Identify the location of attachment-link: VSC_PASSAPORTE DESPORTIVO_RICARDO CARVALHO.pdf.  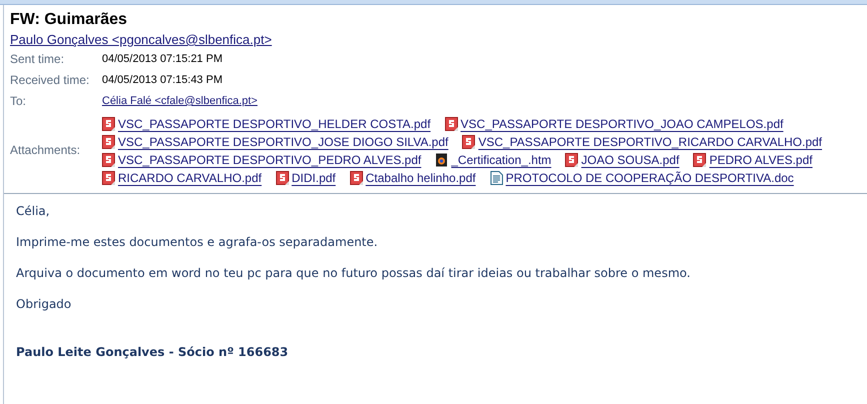
(642, 142).